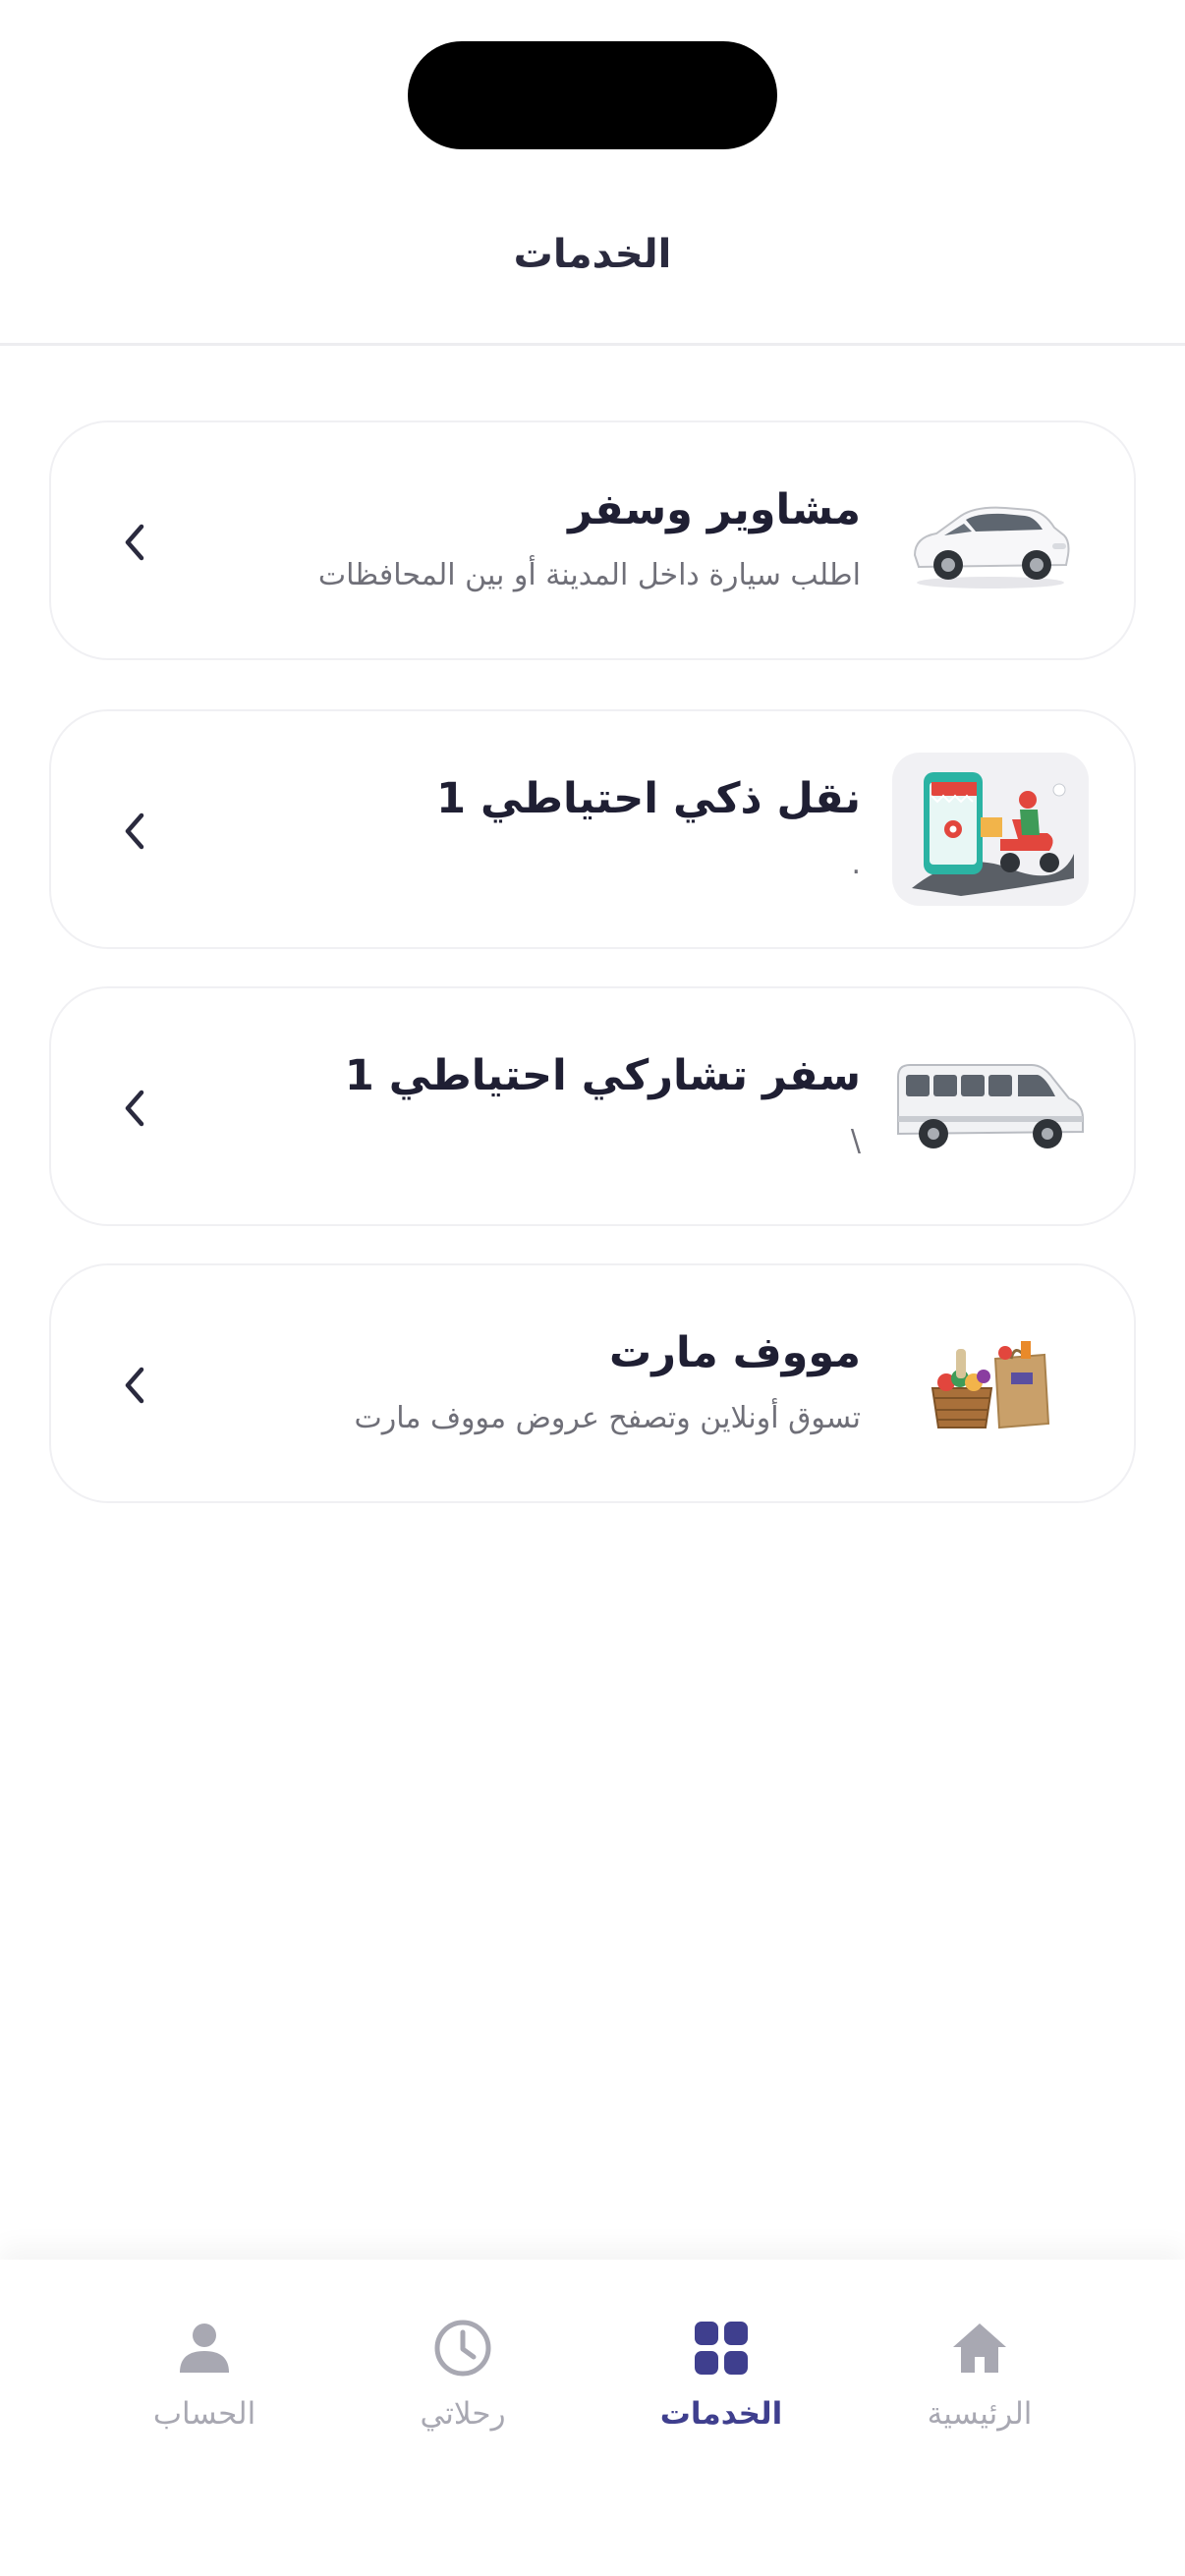  Describe the element at coordinates (980, 2414) in the screenshot. I see `nav-label: الرئيسية` at that location.